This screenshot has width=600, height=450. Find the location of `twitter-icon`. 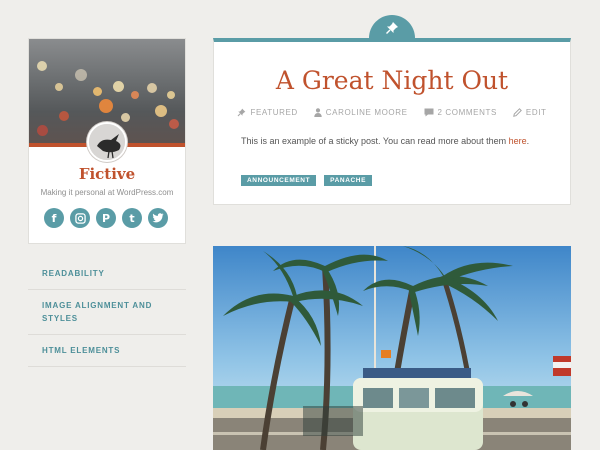

twitter-icon is located at coordinates (158, 218).